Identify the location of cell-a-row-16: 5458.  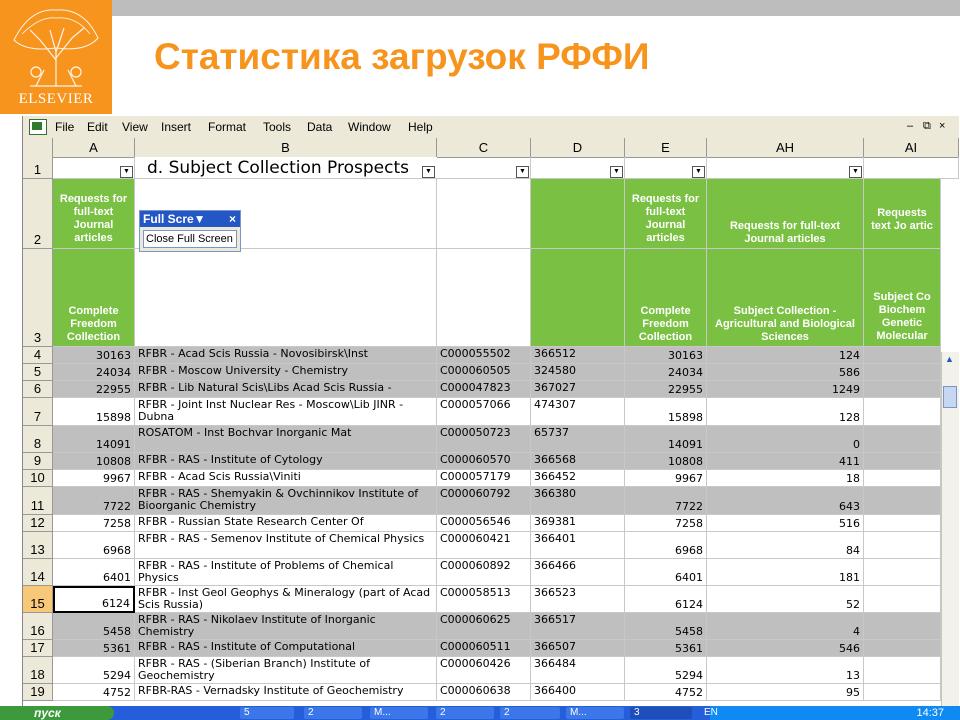
(94, 626).